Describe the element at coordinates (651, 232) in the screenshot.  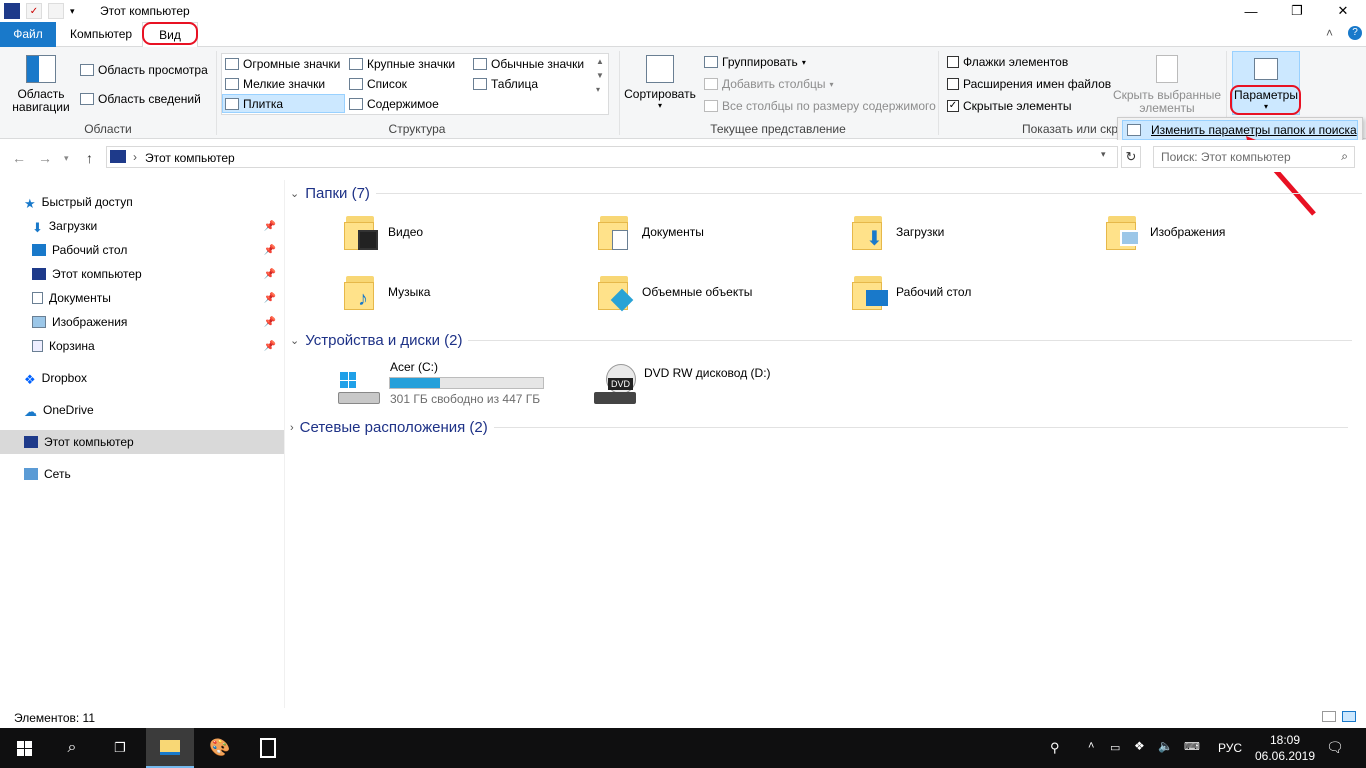
I see `folder-documents: Документы` at that location.